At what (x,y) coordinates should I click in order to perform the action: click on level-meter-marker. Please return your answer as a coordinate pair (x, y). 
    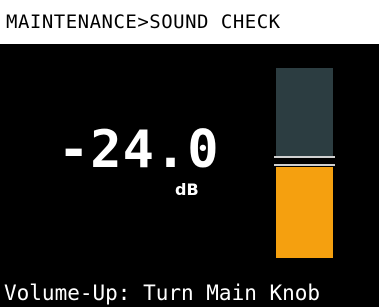
    Looking at the image, I should click on (304, 161).